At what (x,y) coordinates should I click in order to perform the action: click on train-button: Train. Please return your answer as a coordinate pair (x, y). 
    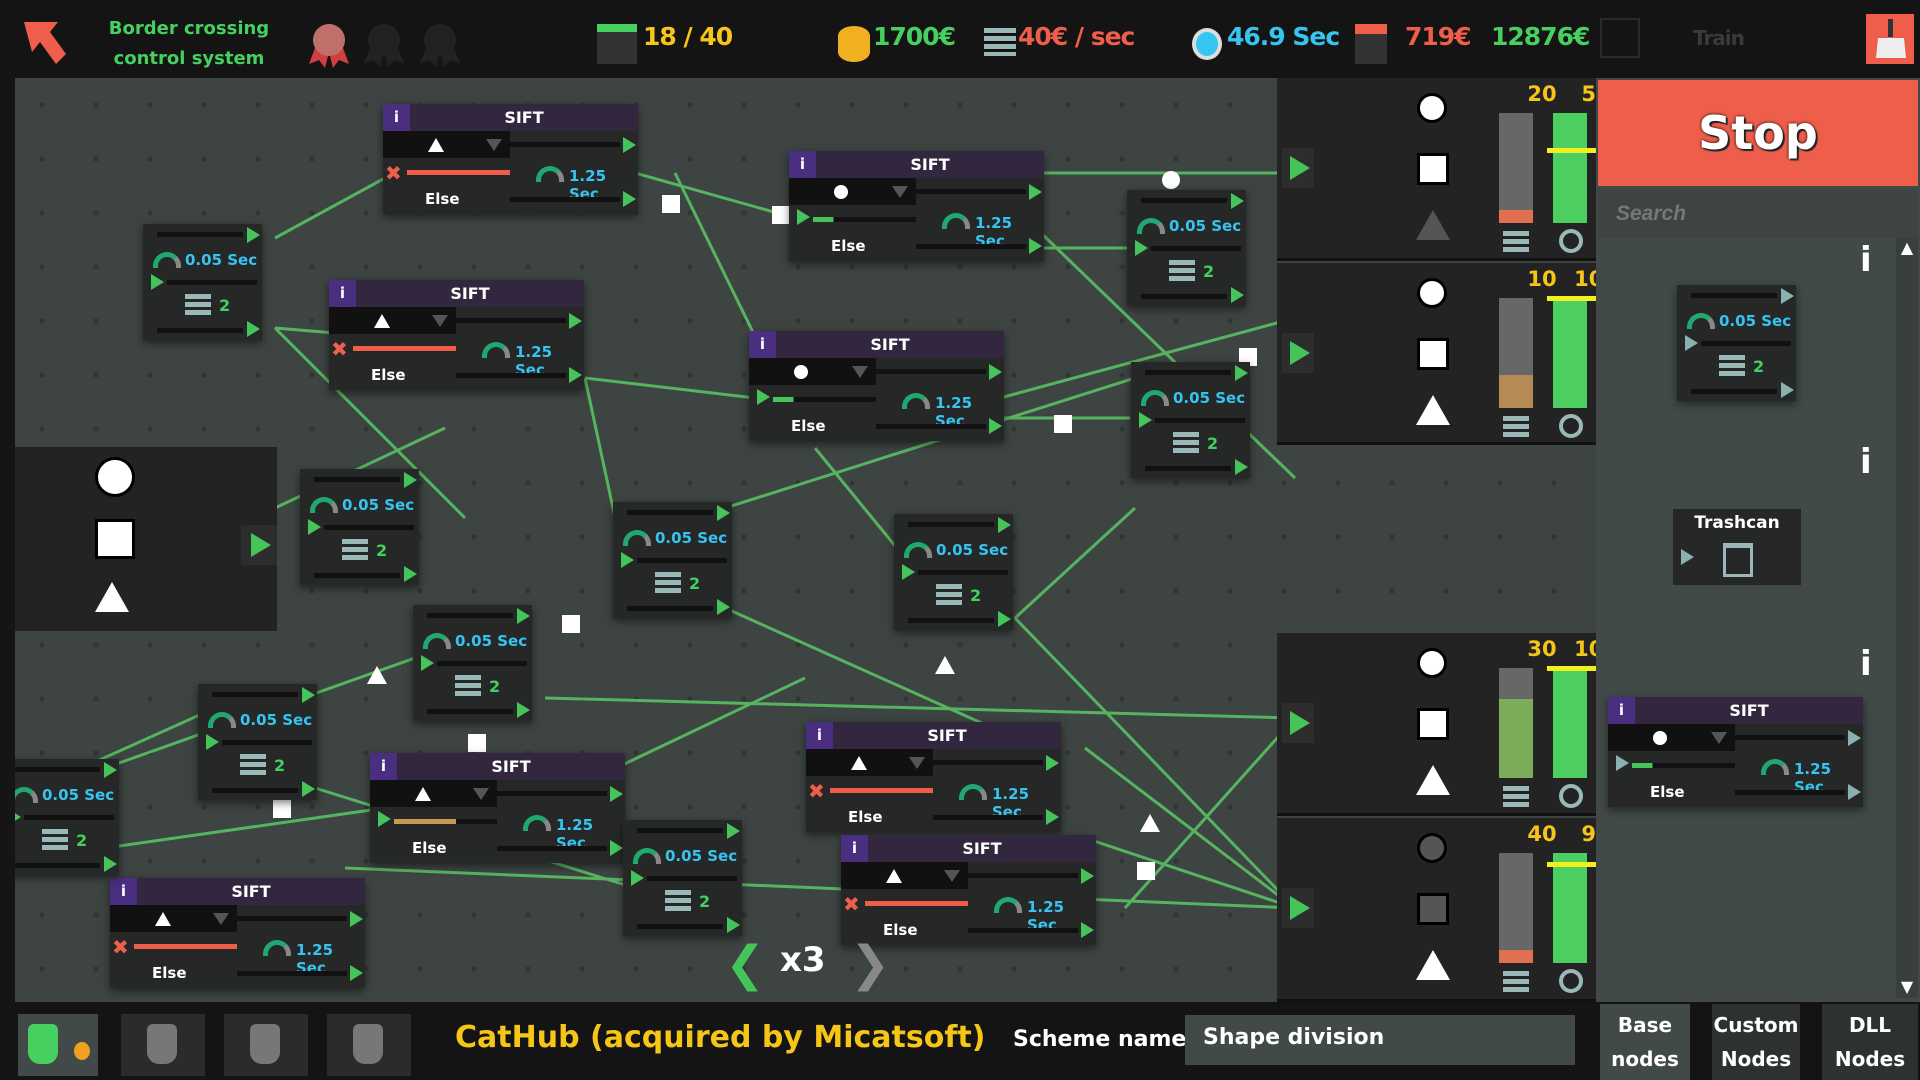
    Looking at the image, I should click on (1719, 38).